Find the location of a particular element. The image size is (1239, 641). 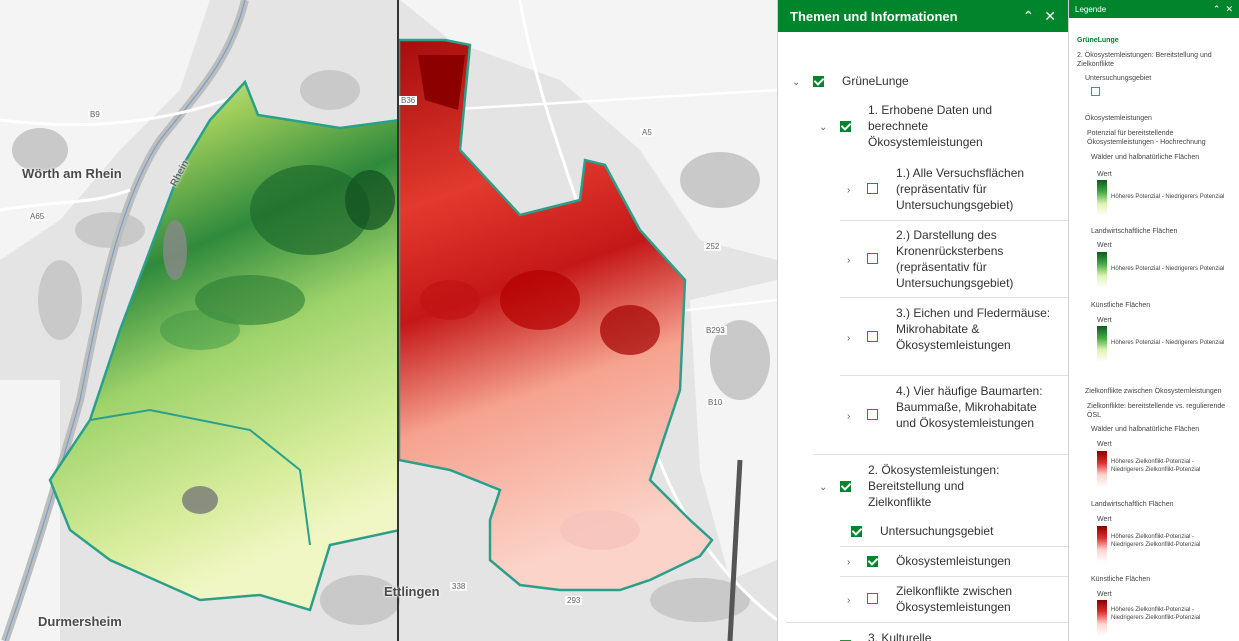

place-label-durmersheim: Durmersheim is located at coordinates (80, 621).